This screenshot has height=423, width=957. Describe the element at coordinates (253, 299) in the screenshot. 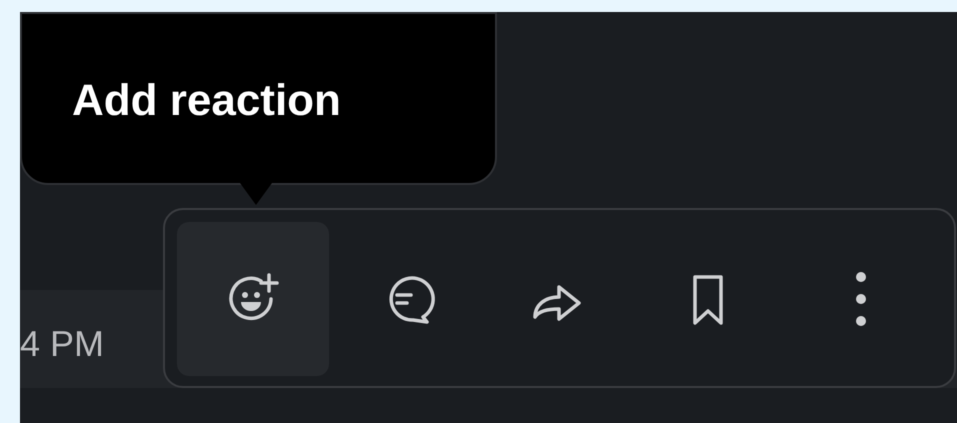

I see `add-emoji-button` at that location.